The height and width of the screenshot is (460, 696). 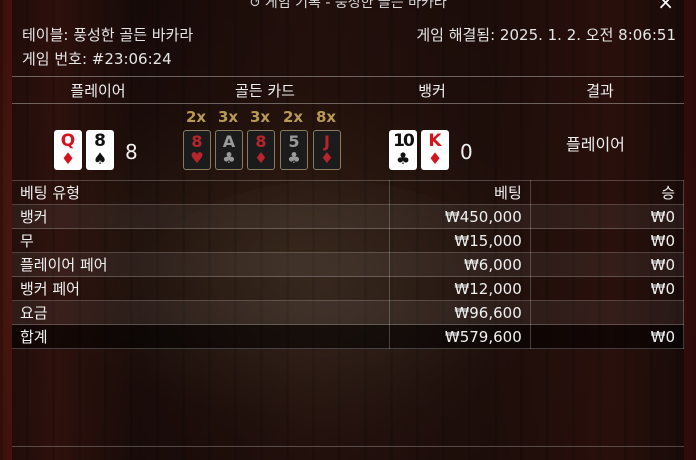 What do you see at coordinates (293, 117) in the screenshot?
I see `golden-multiplier-4: 2x` at bounding box center [293, 117].